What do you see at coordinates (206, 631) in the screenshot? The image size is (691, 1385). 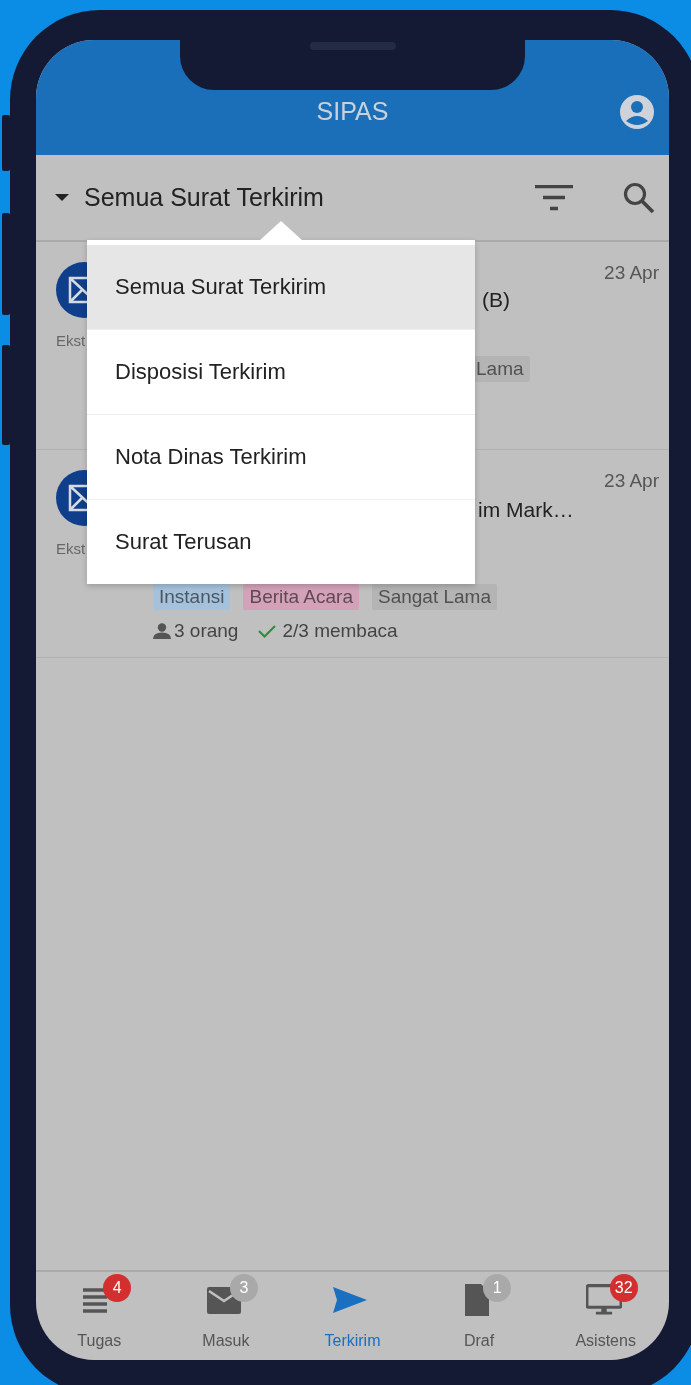 I see `recipient-count: 3 orang` at bounding box center [206, 631].